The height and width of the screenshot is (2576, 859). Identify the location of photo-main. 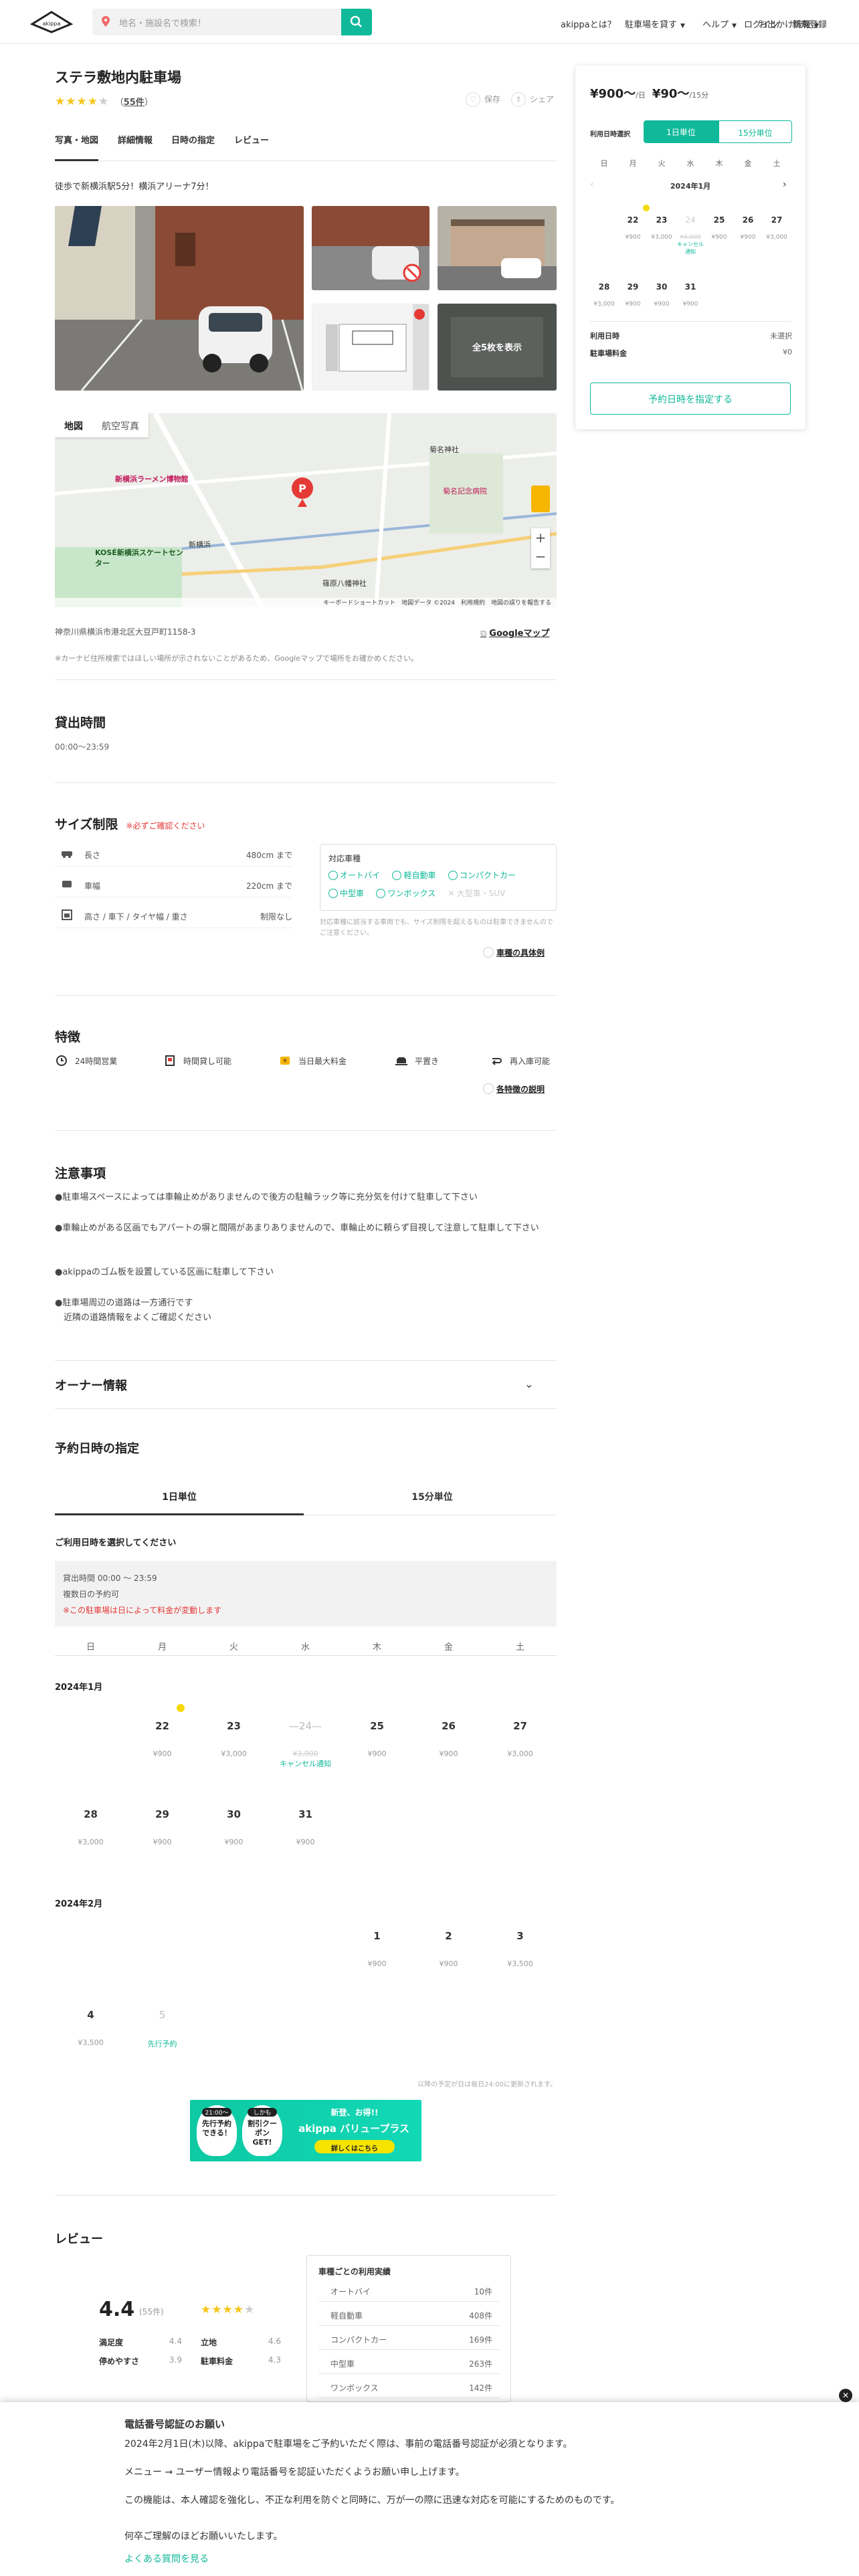
(179, 299).